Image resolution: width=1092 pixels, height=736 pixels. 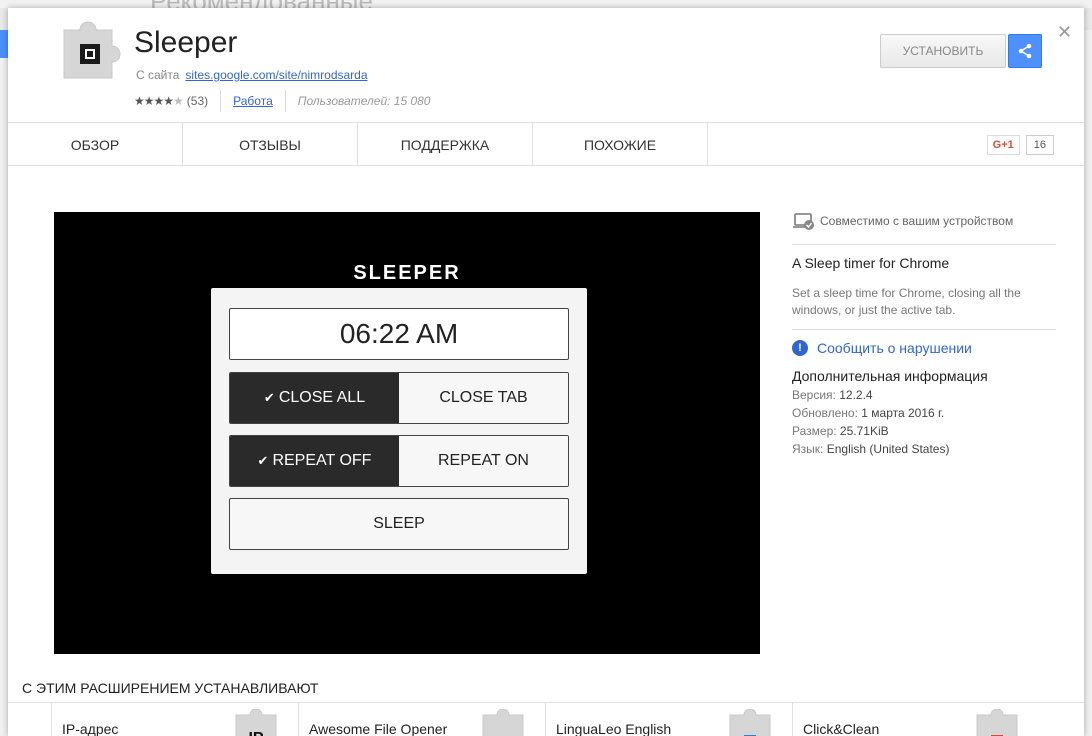 I want to click on repeat-off-option: ✔ REPEAT OFF, so click(x=314, y=461).